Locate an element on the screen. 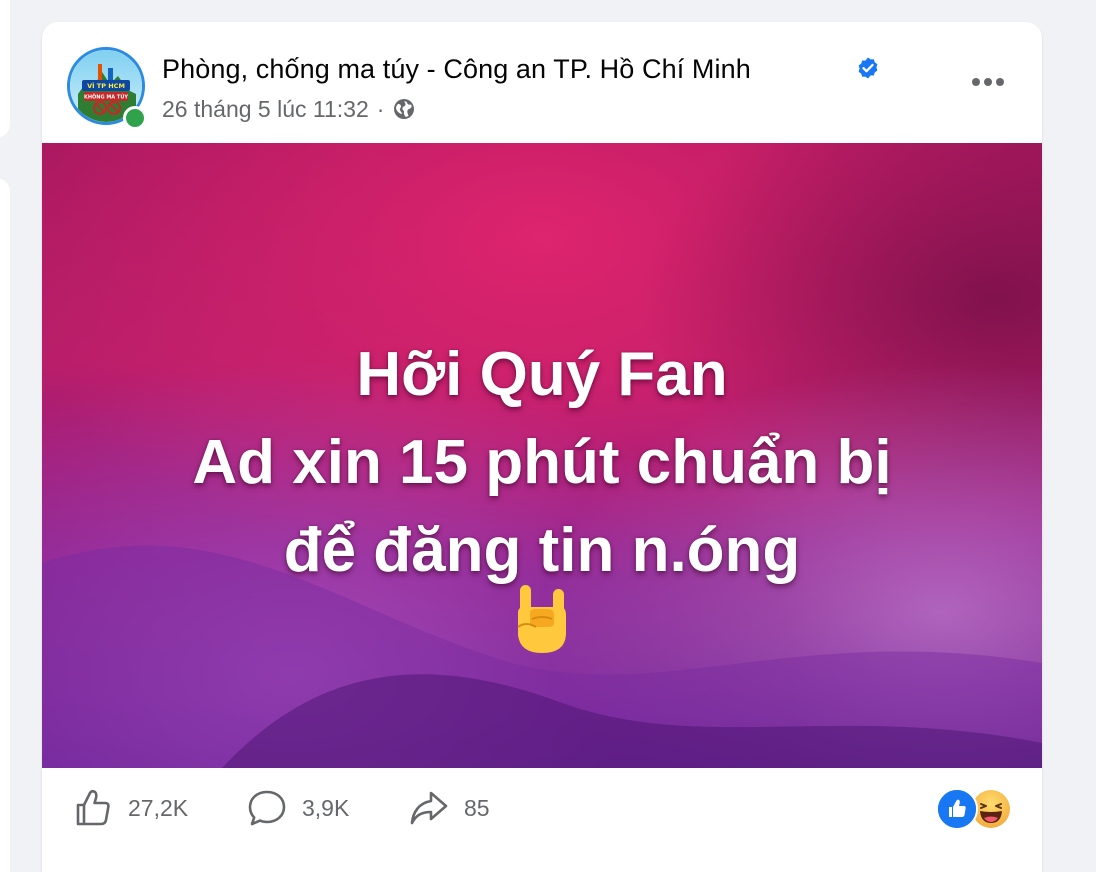  globe-icon is located at coordinates (404, 109).